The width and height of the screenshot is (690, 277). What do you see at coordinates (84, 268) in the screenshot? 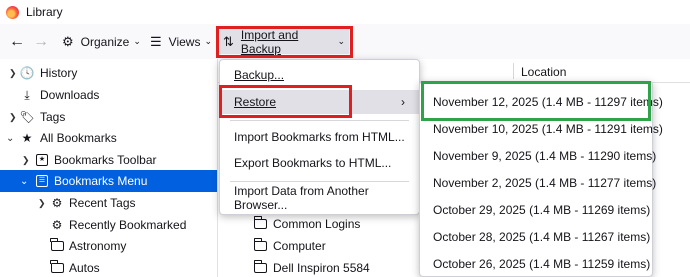
I see `tree-item-label: Autos` at bounding box center [84, 268].